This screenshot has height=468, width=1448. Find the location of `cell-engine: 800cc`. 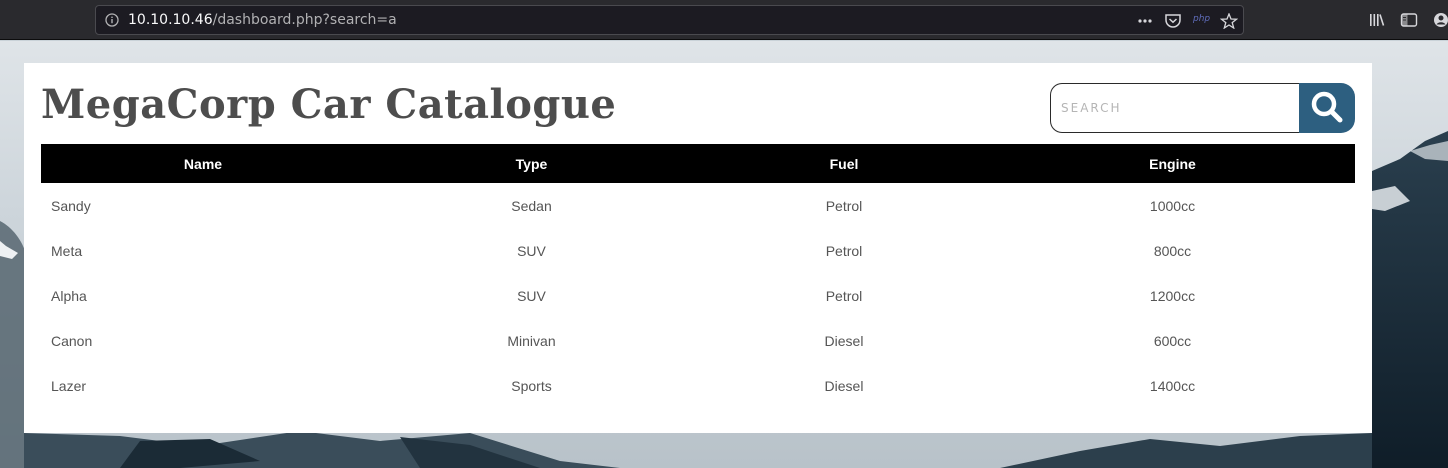

cell-engine: 800cc is located at coordinates (1172, 250).